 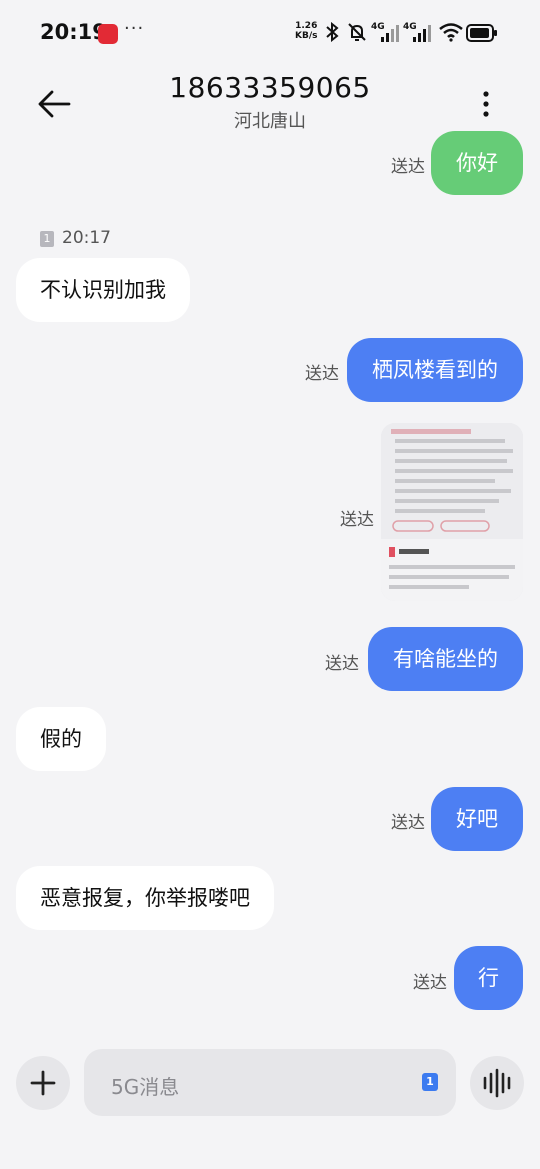 What do you see at coordinates (357, 32) in the screenshot?
I see `mute-icon` at bounding box center [357, 32].